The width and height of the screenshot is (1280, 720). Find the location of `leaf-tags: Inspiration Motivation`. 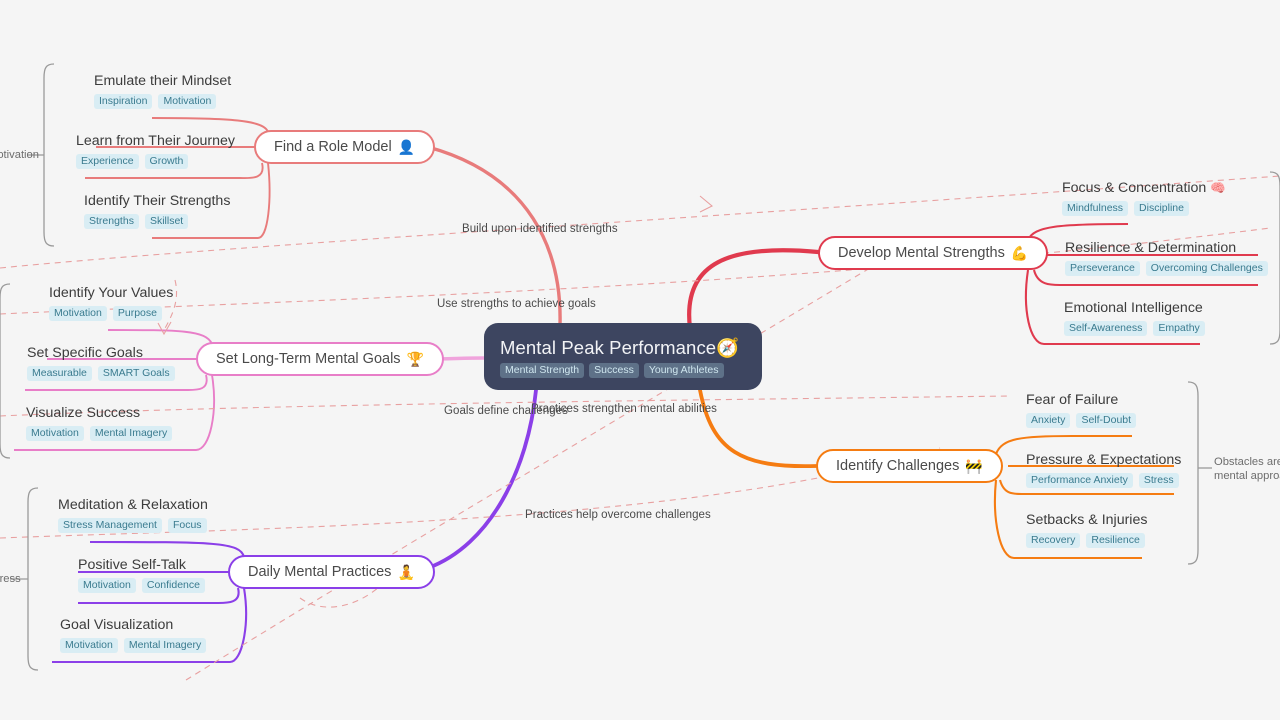

leaf-tags: Inspiration Motivation is located at coordinates (162, 101).